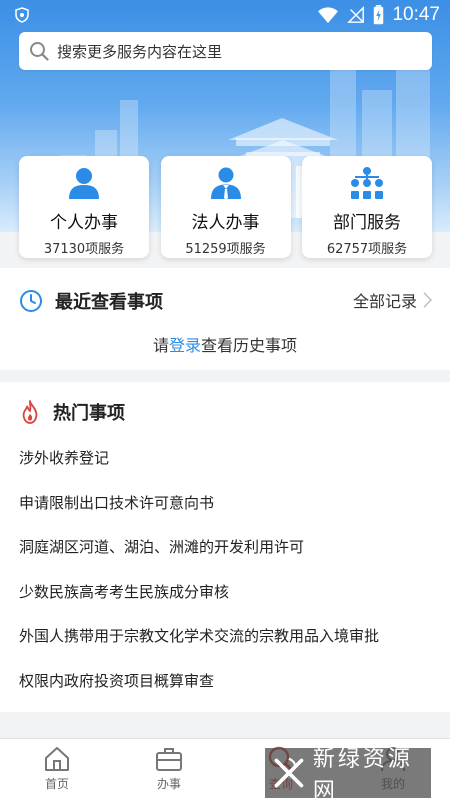 The width and height of the screenshot is (450, 800). Describe the element at coordinates (84, 223) in the screenshot. I see `card-title: 个人办事` at that location.